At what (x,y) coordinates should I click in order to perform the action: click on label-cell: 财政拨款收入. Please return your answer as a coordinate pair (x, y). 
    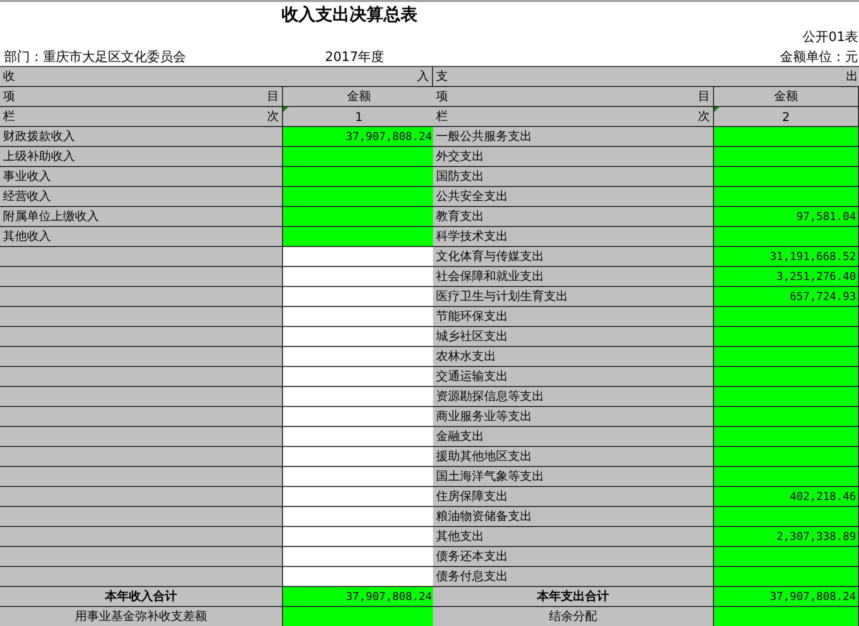
    Looking at the image, I should click on (141, 137).